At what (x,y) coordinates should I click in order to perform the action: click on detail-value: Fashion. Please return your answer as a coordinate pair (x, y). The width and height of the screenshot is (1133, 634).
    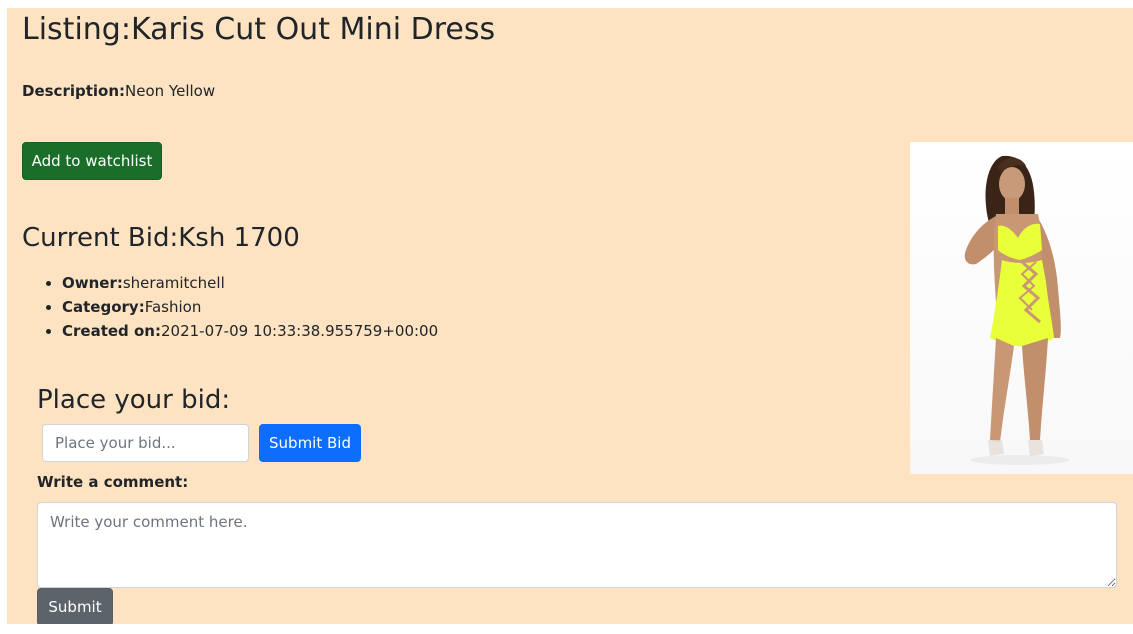
    Looking at the image, I should click on (173, 307).